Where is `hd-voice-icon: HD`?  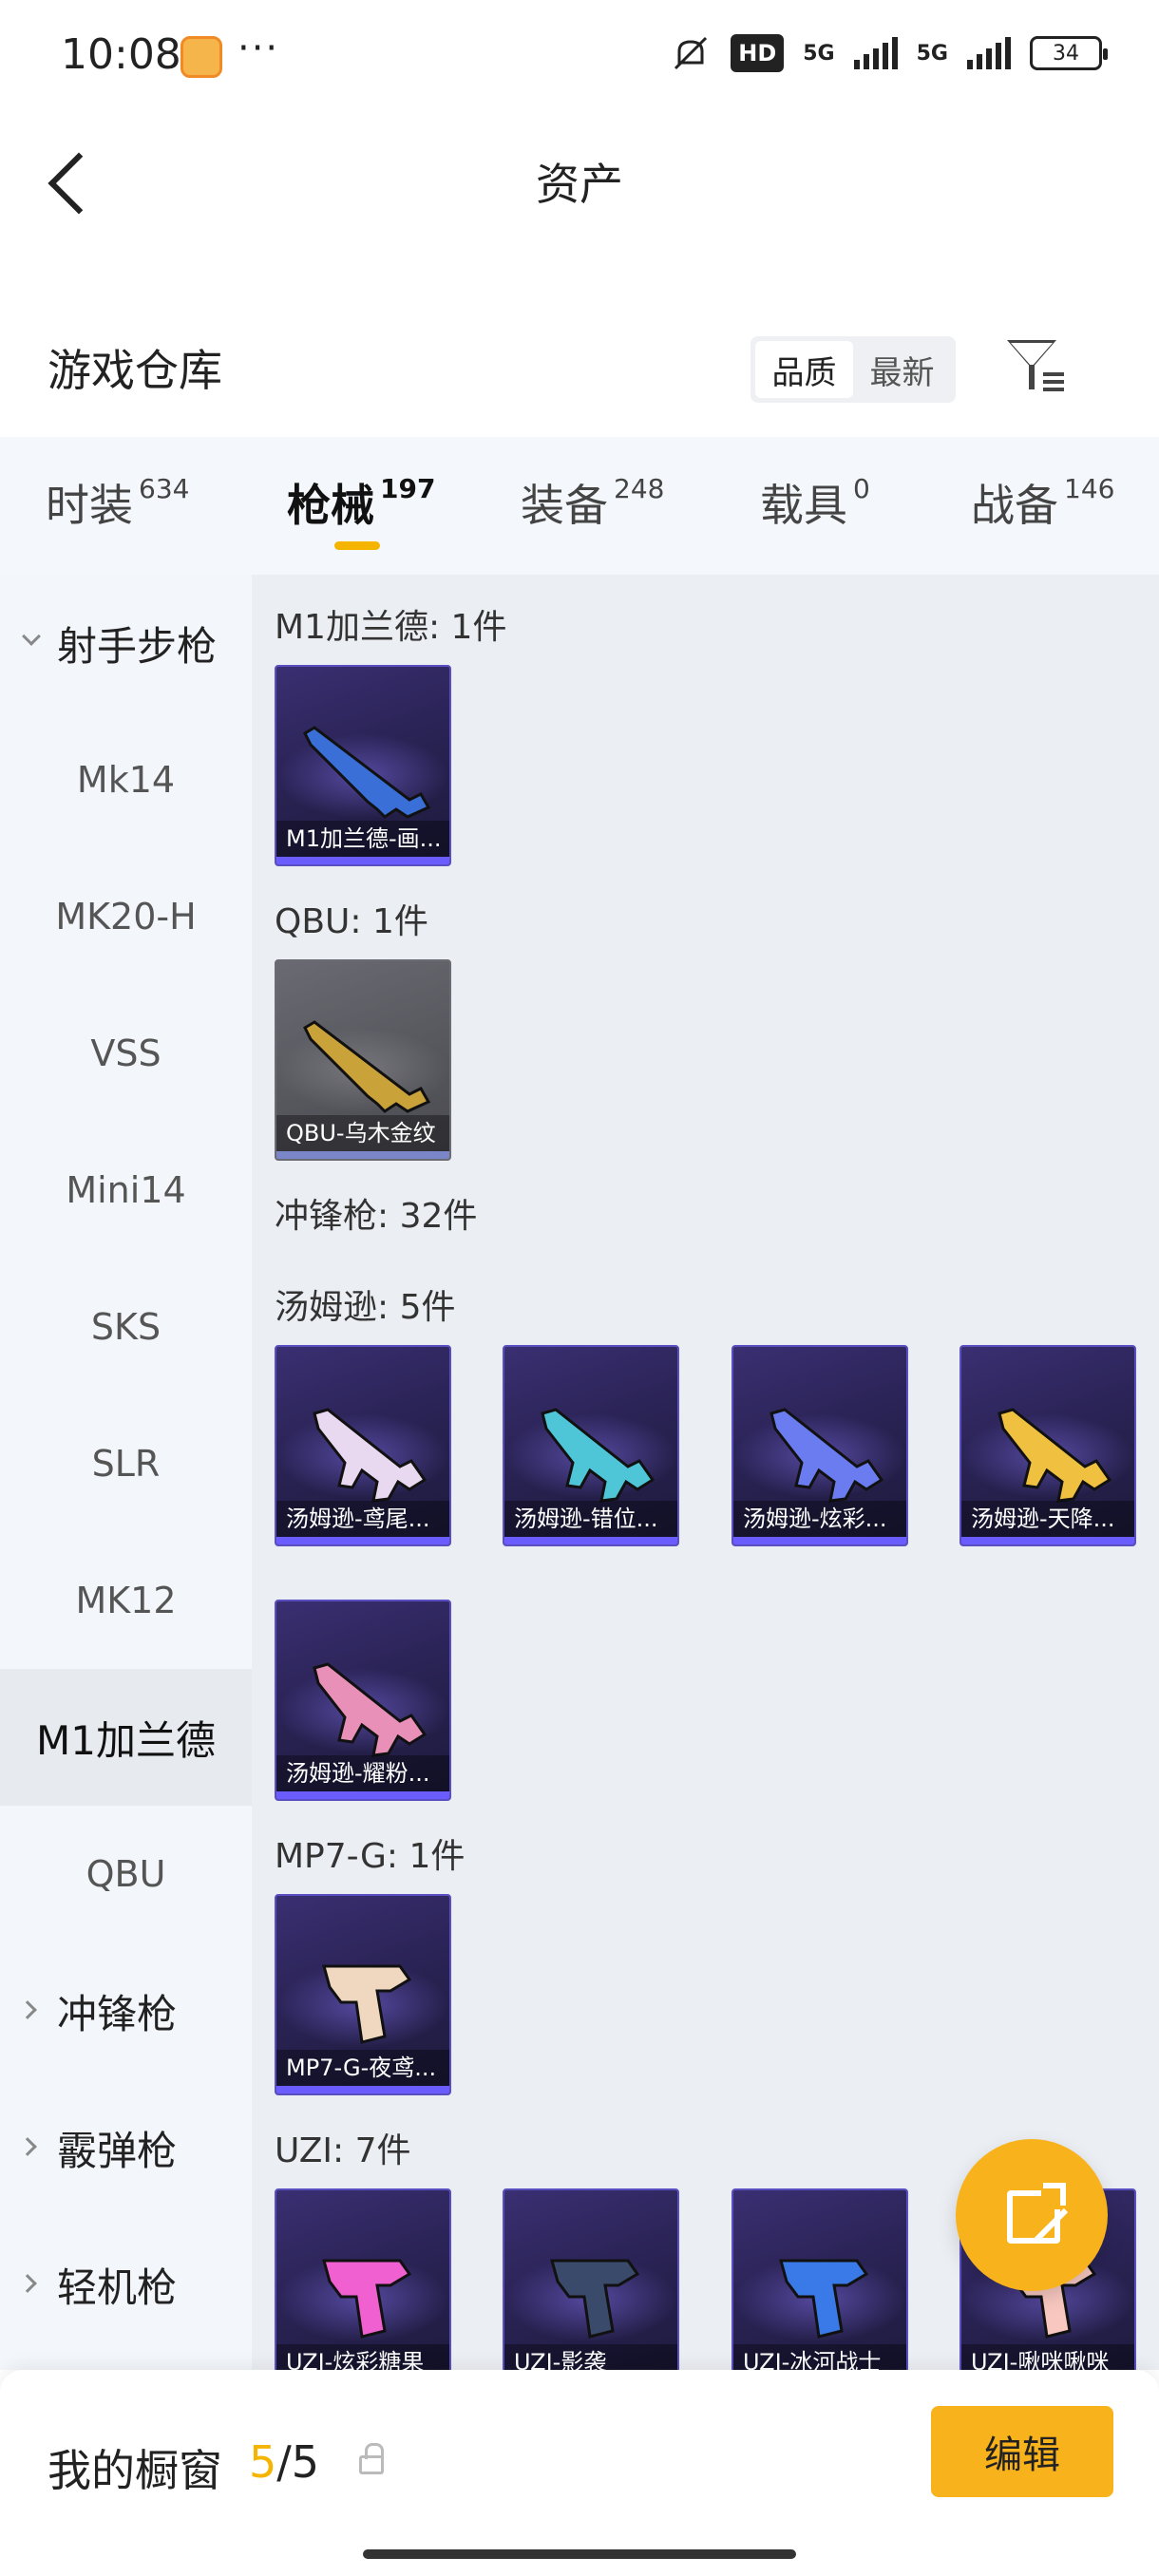 hd-voice-icon: HD is located at coordinates (758, 53).